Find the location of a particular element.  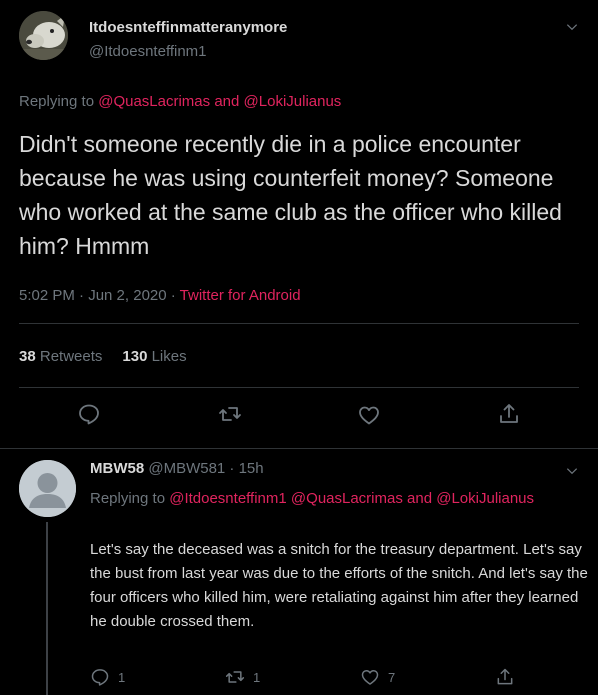

reply-header: MBW58 @MBW581 · 15h is located at coordinates (177, 468).